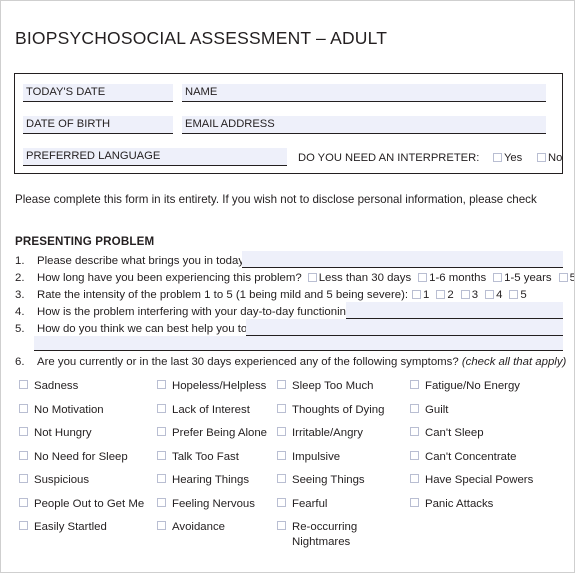 The height and width of the screenshot is (573, 575). What do you see at coordinates (213, 503) in the screenshot?
I see `symptom-label: Feeling Nervous` at bounding box center [213, 503].